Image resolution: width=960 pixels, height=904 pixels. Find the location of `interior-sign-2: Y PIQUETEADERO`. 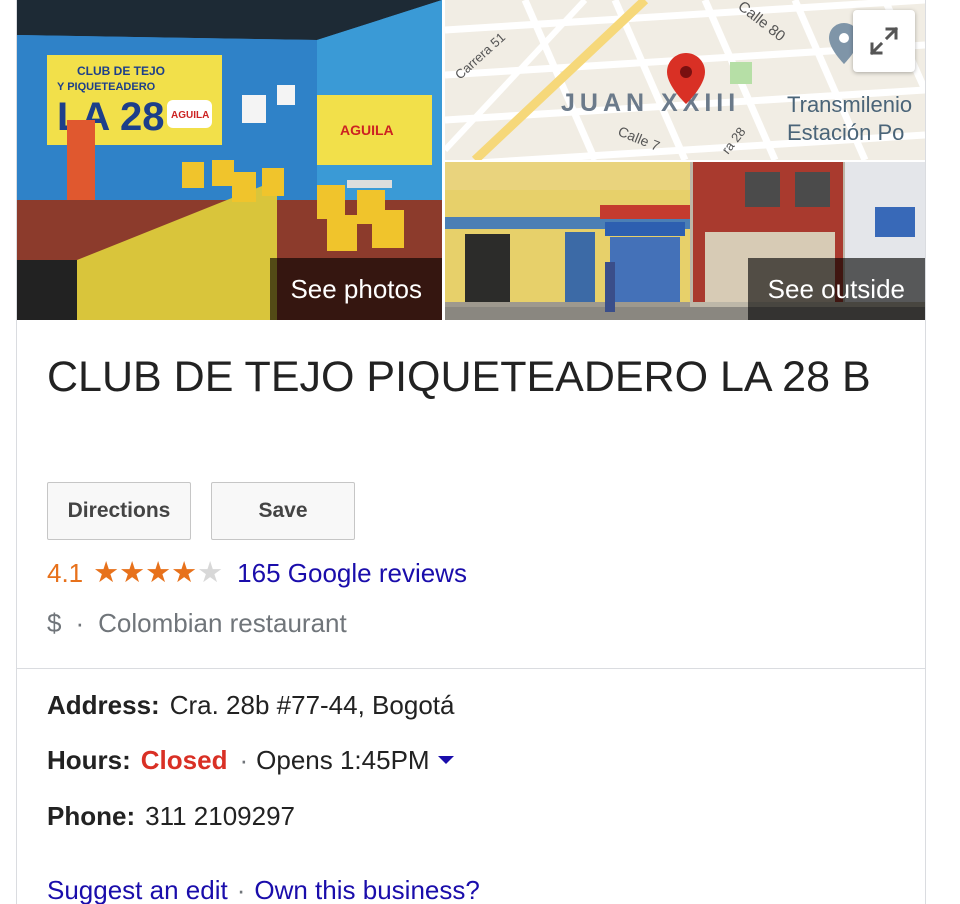

interior-sign-2: Y PIQUETEADERO is located at coordinates (106, 87).